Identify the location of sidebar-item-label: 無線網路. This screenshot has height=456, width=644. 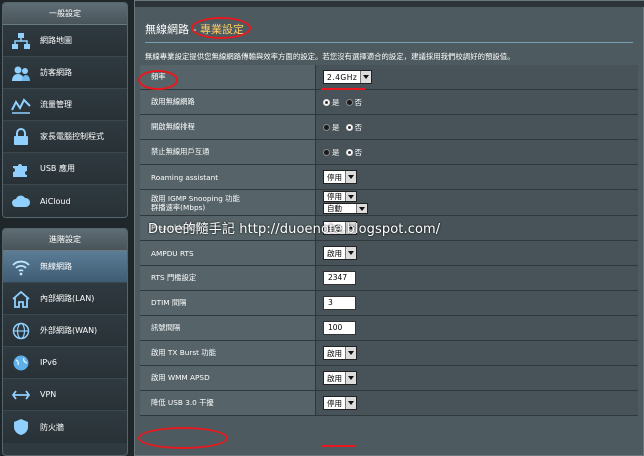
(56, 266).